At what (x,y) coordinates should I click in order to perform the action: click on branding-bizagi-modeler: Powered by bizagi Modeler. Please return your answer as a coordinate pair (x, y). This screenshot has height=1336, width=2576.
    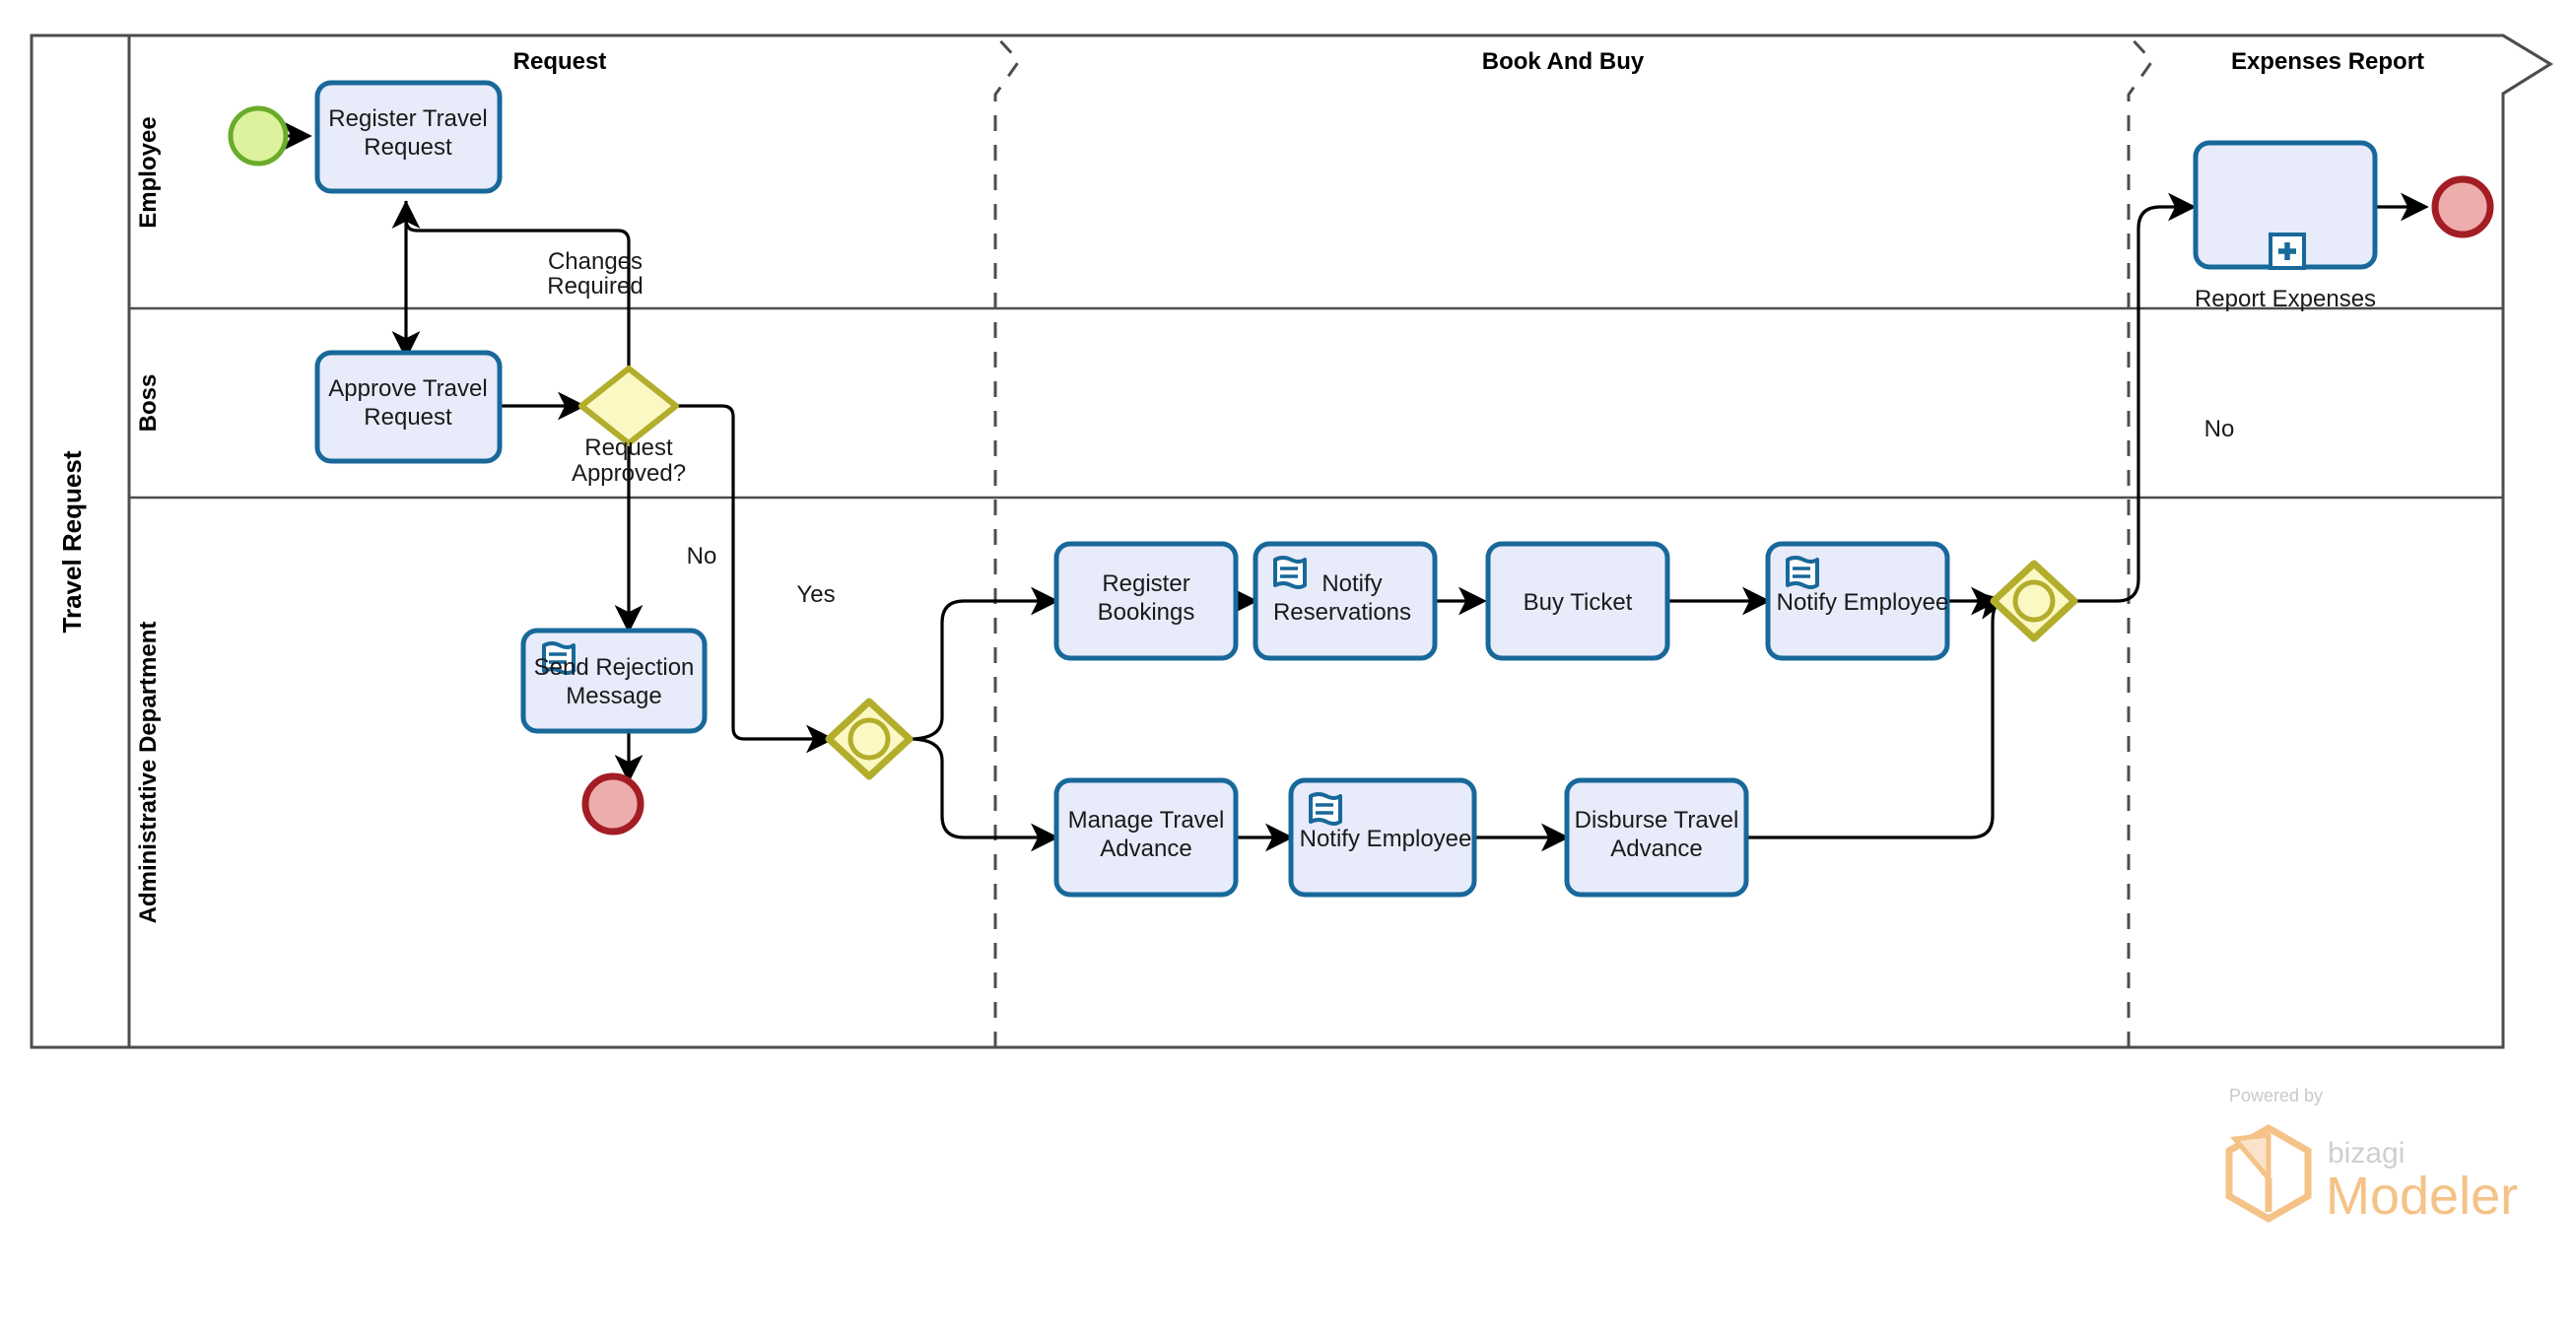
    Looking at the image, I should click on (2371, 1156).